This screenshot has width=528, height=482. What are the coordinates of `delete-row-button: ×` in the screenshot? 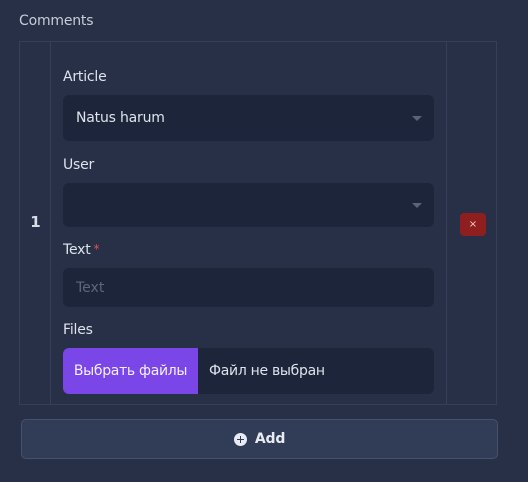 It's located at (473, 224).